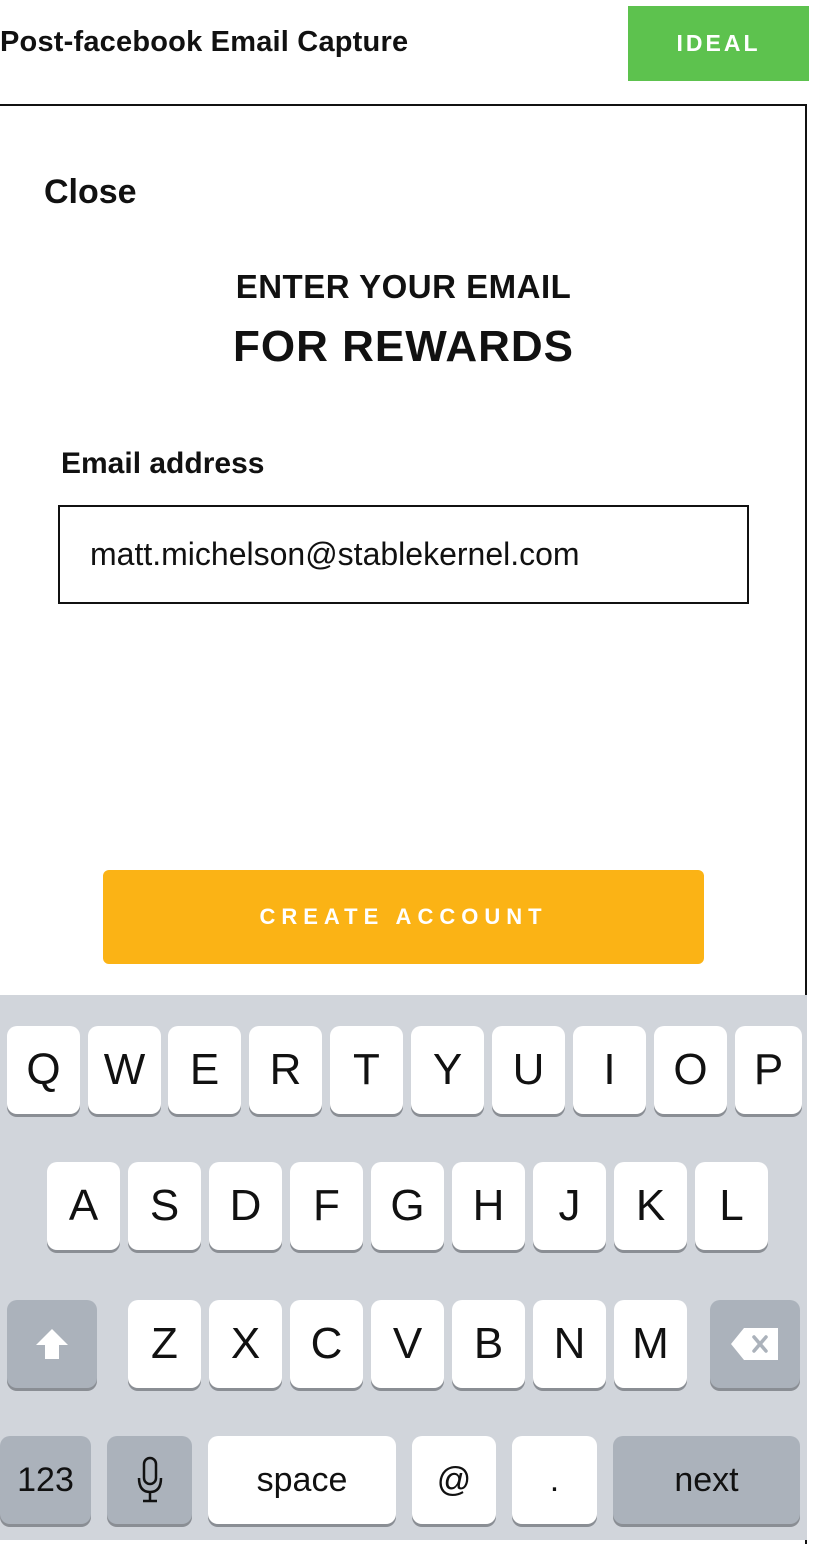  I want to click on delete-key, so click(755, 1344).